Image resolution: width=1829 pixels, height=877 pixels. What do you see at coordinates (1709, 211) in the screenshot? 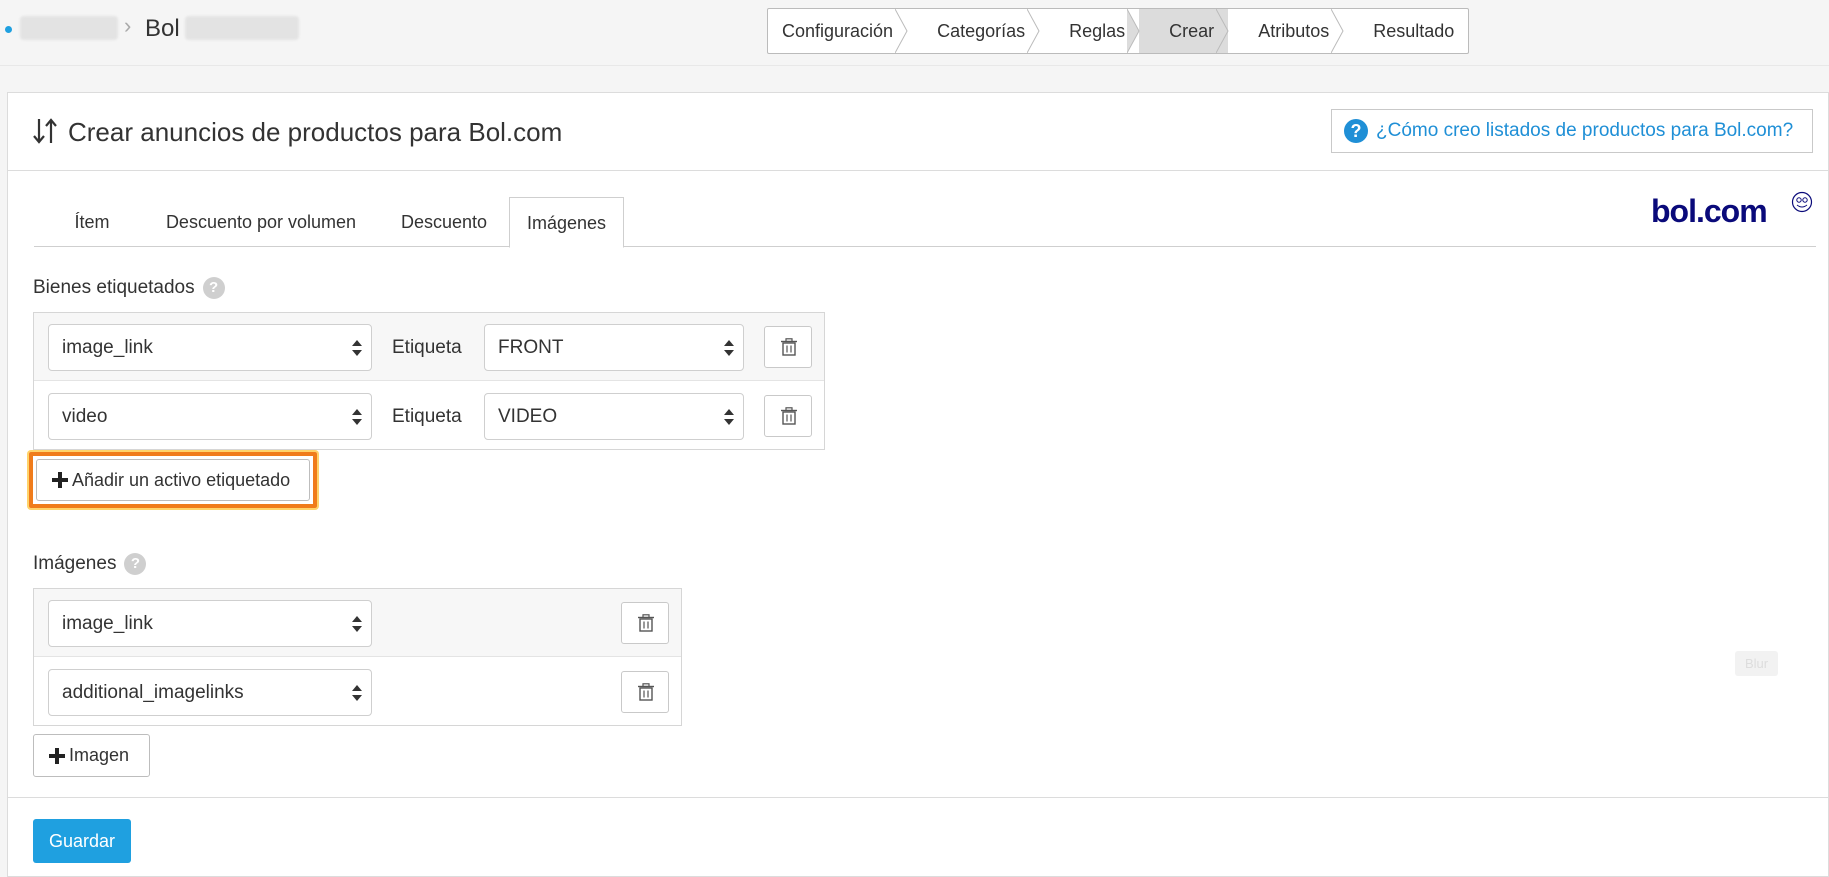
I see `bol-logo: bol.com` at bounding box center [1709, 211].